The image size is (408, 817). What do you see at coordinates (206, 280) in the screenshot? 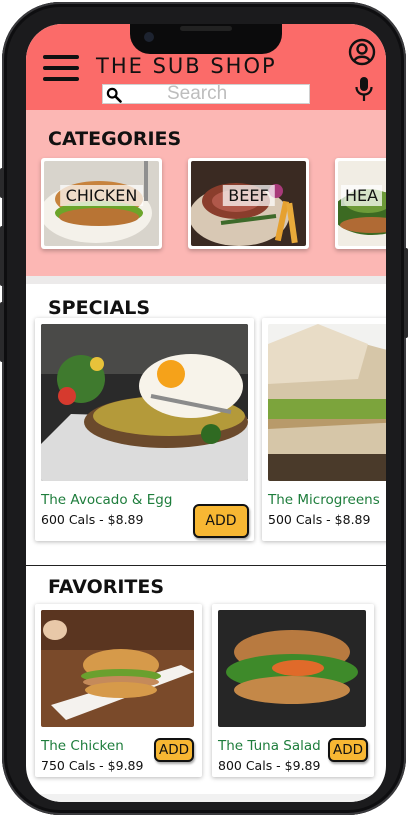
I see `section-divider` at bounding box center [206, 280].